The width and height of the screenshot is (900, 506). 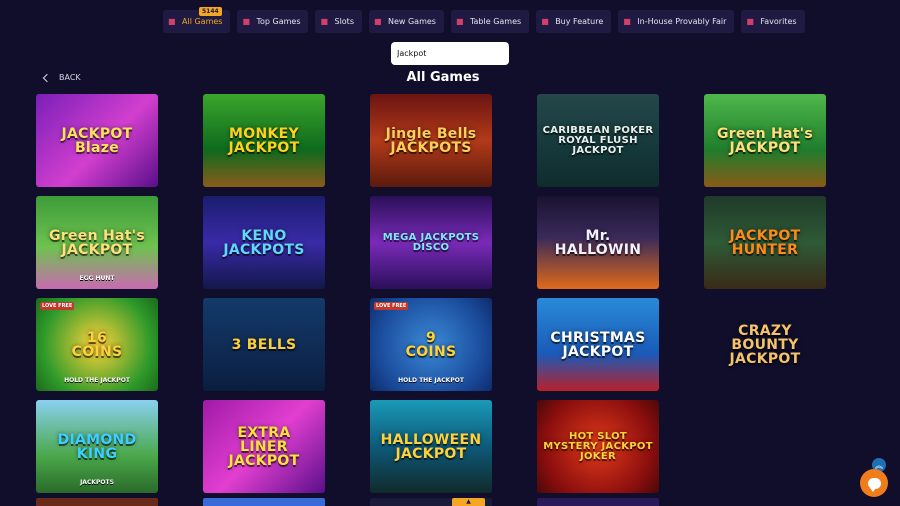 I want to click on tab-all-games: ■ All Games 5144, so click(x=197, y=20).